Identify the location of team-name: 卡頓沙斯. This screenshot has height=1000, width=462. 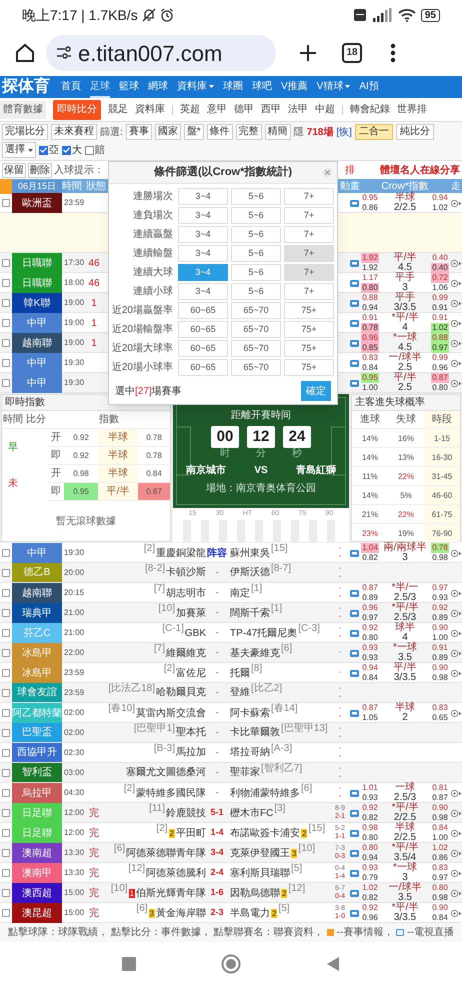
(186, 572).